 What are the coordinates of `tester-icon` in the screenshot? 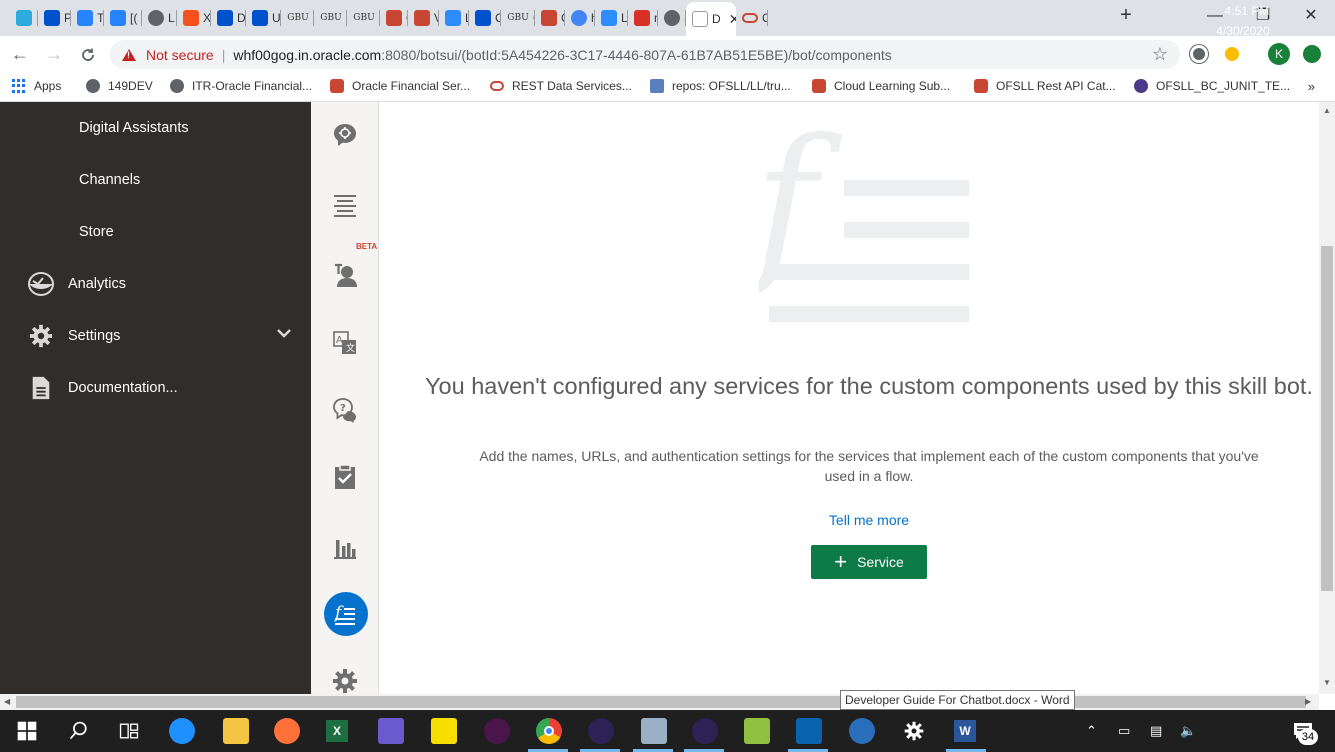 It's located at (345, 477).